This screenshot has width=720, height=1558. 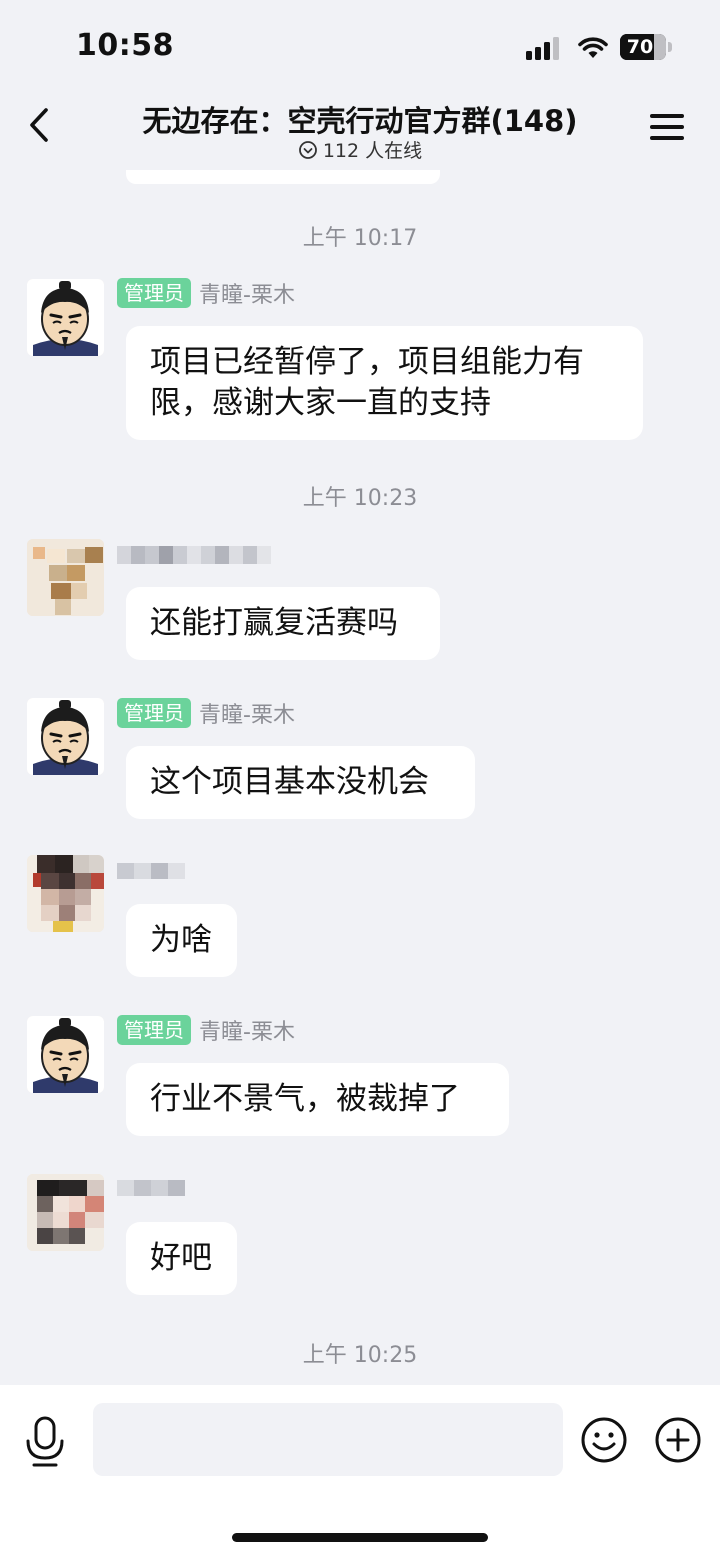 I want to click on menu-icon, so click(x=667, y=127).